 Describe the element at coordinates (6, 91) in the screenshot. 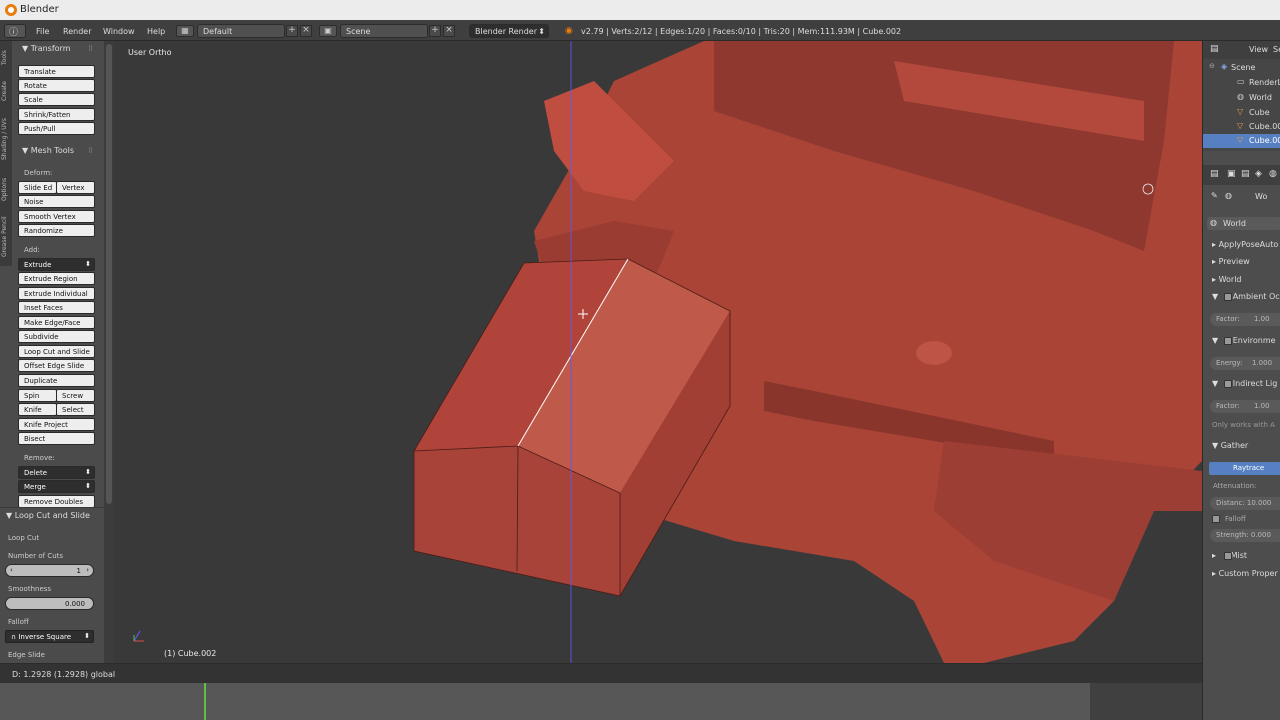

I see `tab-create: Create` at that location.